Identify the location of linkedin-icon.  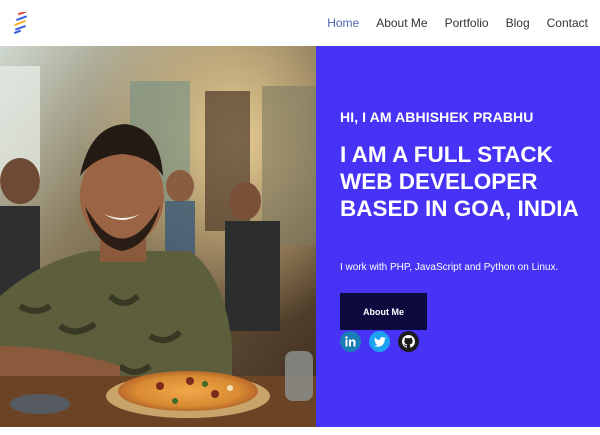
(350, 341).